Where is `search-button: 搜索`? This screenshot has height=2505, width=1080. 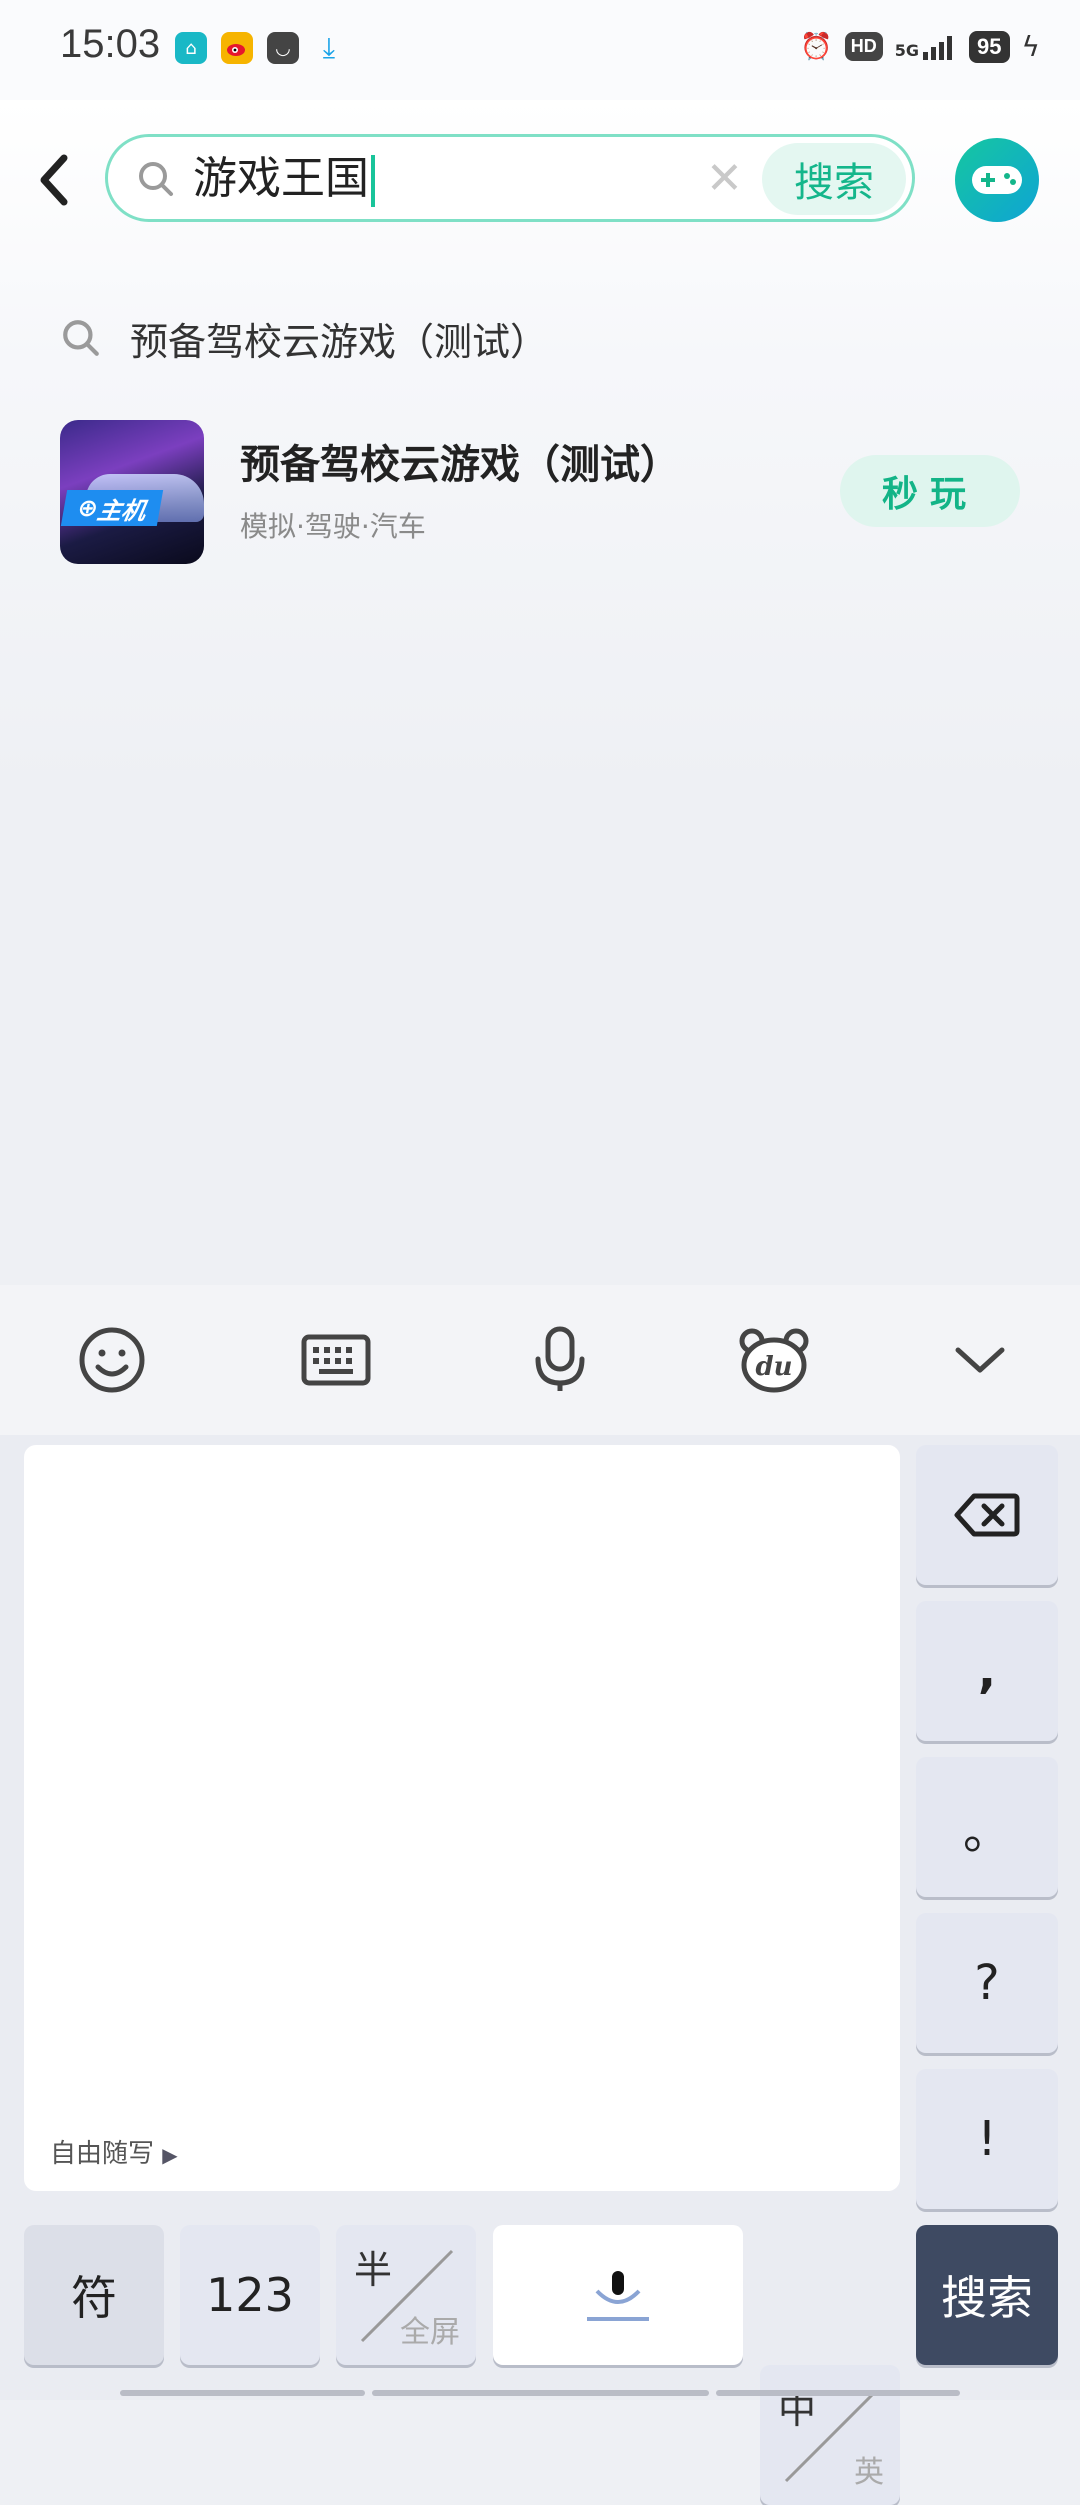
search-button: 搜索 is located at coordinates (834, 179).